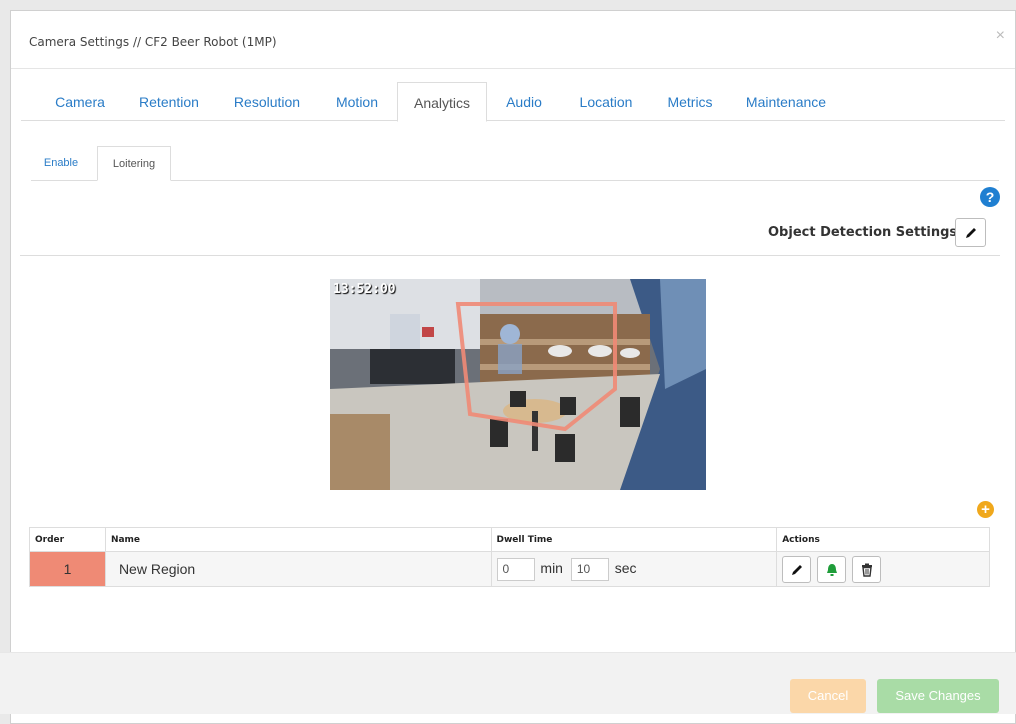 The height and width of the screenshot is (724, 1016). I want to click on save-changes-button: Save Changes, so click(938, 696).